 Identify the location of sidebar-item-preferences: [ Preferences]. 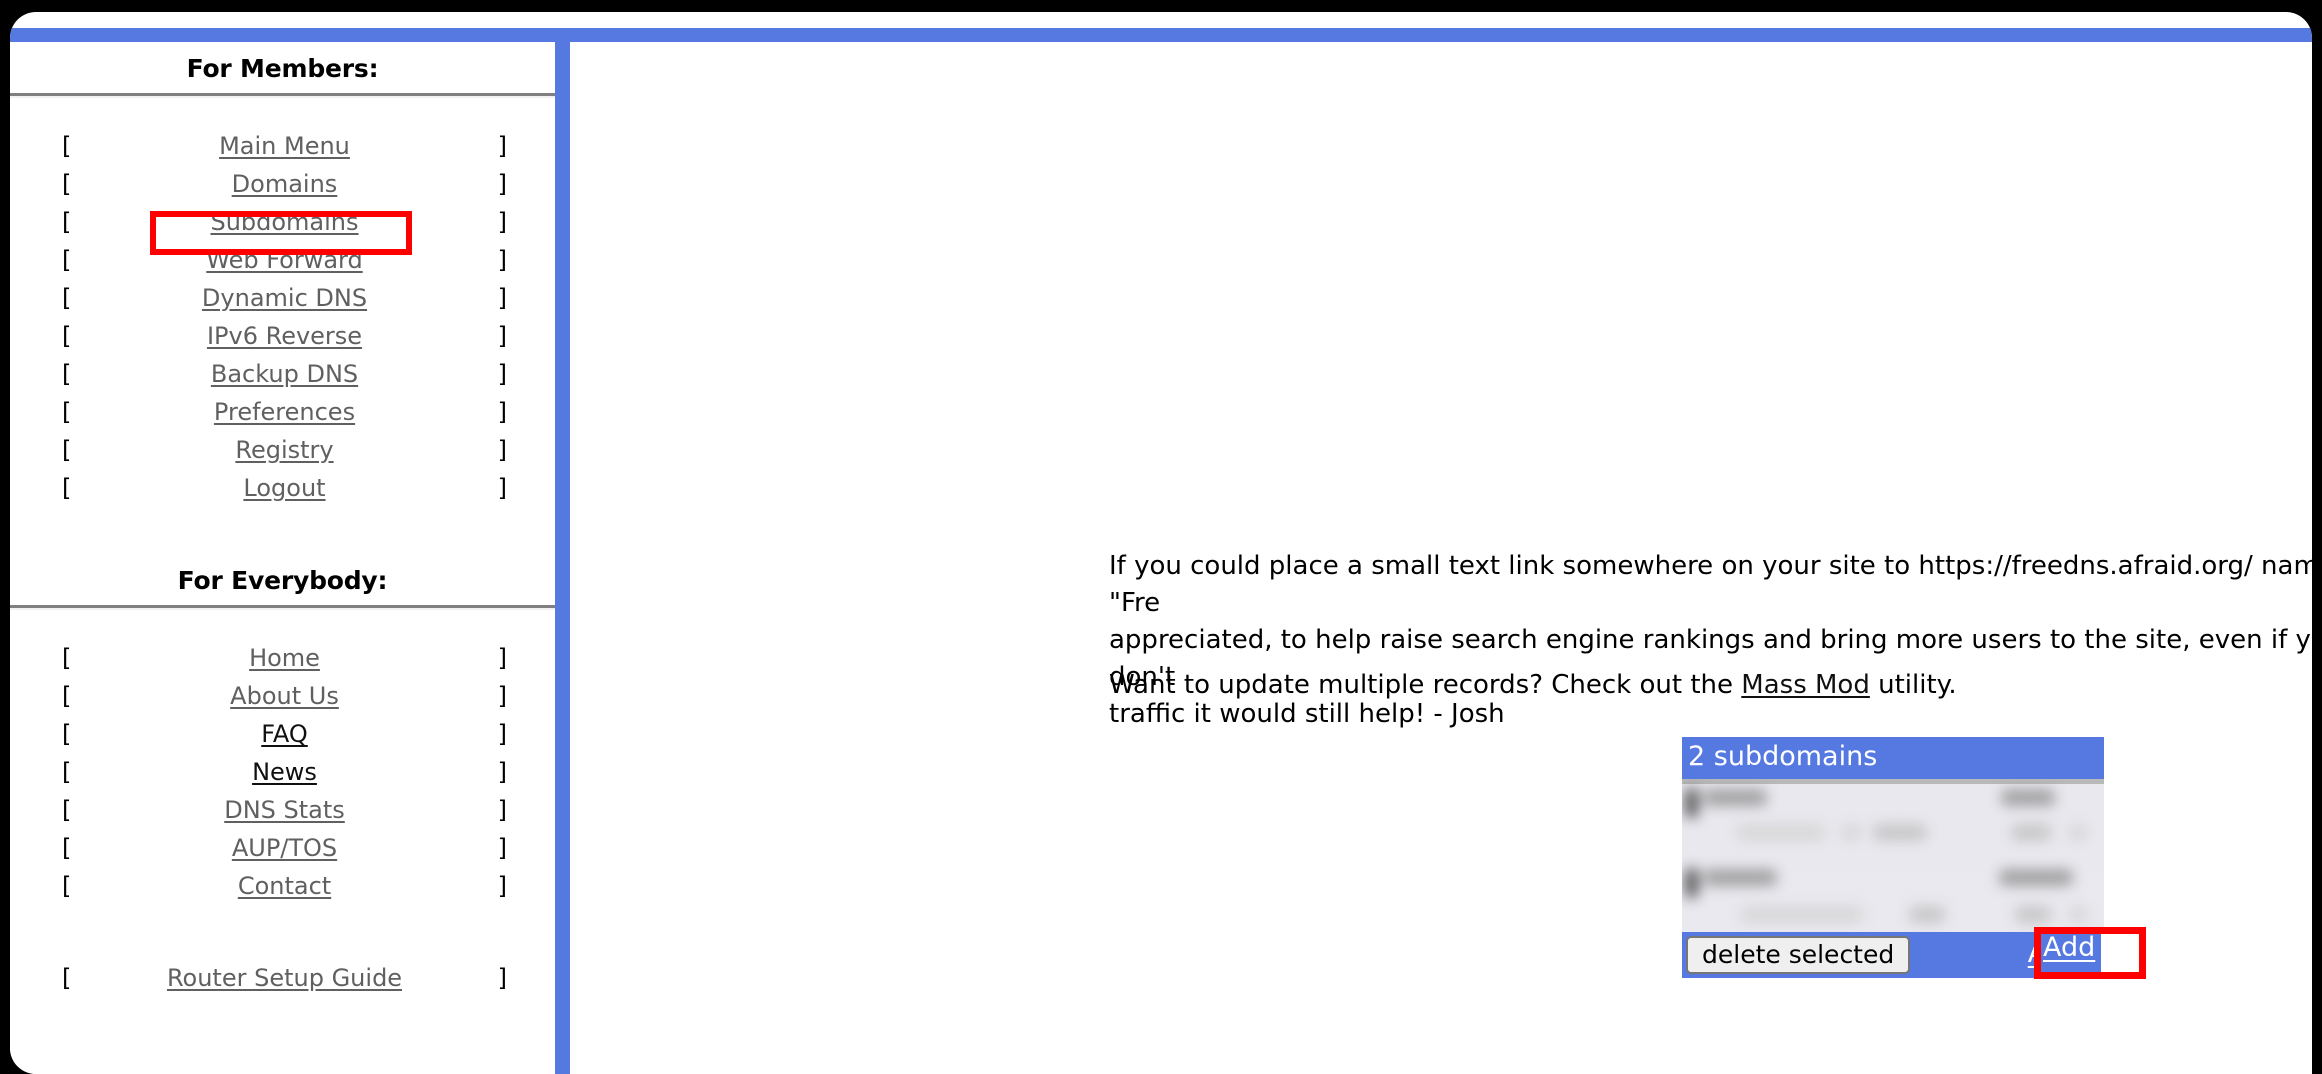
(282, 417).